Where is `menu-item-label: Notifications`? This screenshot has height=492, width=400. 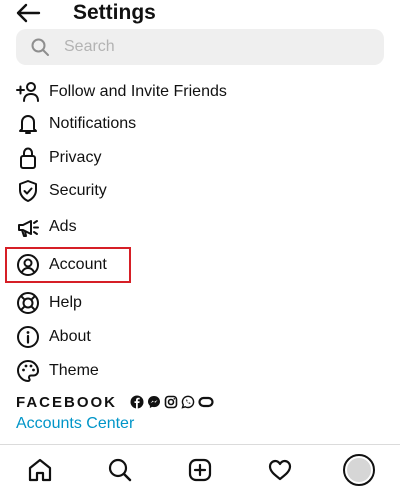 menu-item-label: Notifications is located at coordinates (93, 123).